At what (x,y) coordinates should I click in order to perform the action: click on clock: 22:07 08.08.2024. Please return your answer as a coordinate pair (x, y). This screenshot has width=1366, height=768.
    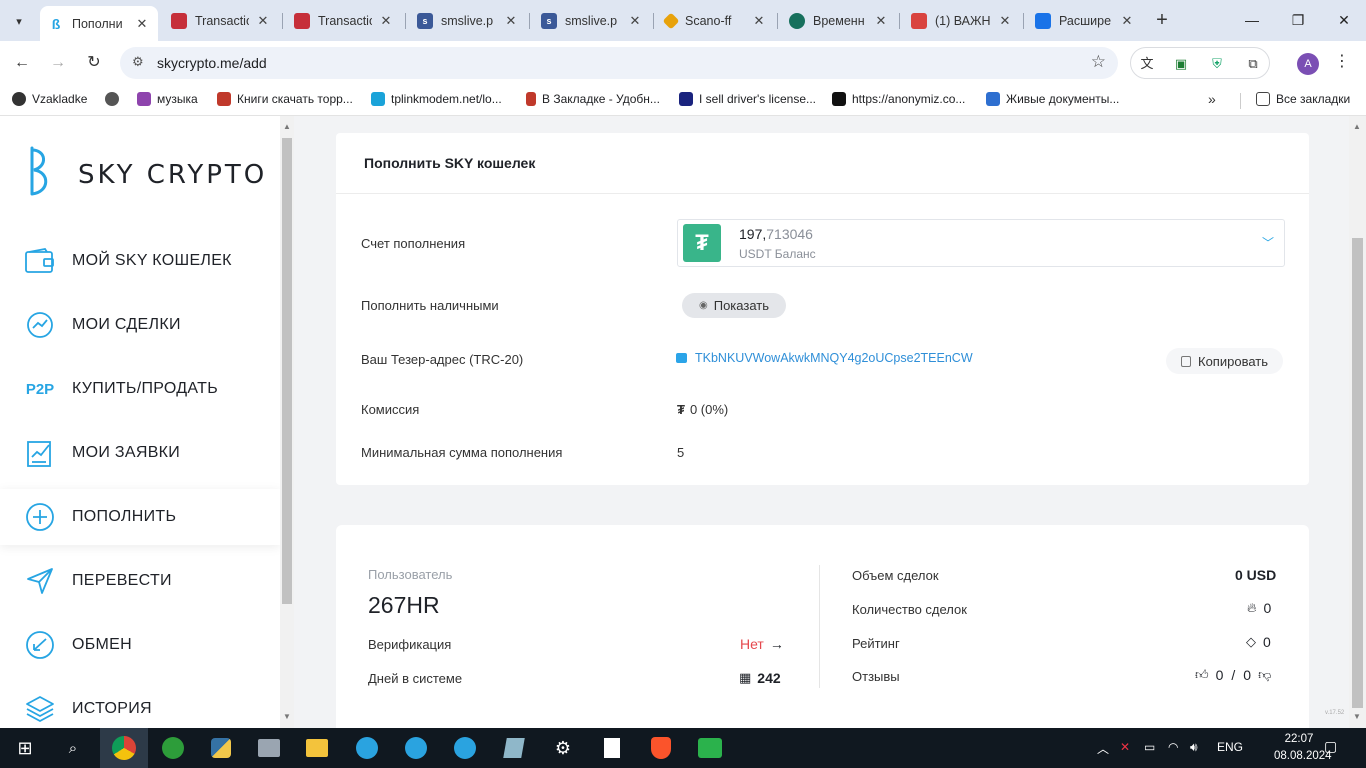
    Looking at the image, I should click on (1303, 748).